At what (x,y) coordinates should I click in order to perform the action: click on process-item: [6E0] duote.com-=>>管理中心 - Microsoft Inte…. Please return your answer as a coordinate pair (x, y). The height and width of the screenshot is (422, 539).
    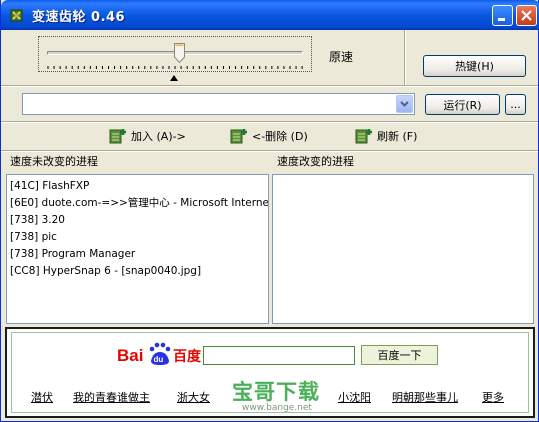
    Looking at the image, I should click on (137, 203).